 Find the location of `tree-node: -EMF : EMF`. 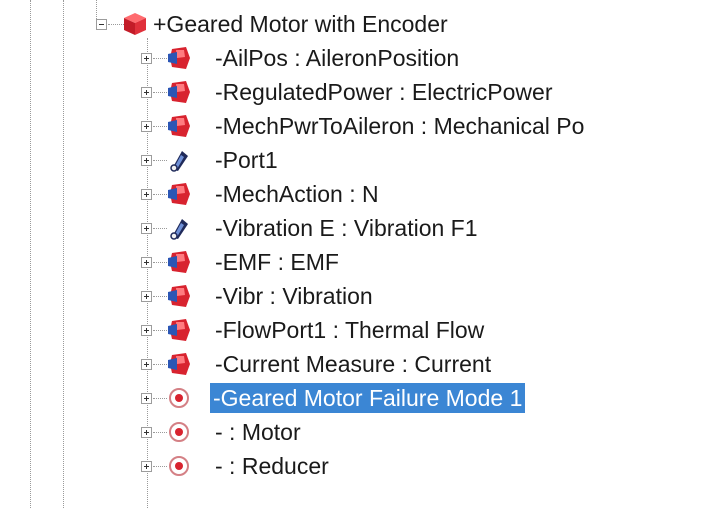

tree-node: -EMF : EMF is located at coordinates (354, 263).